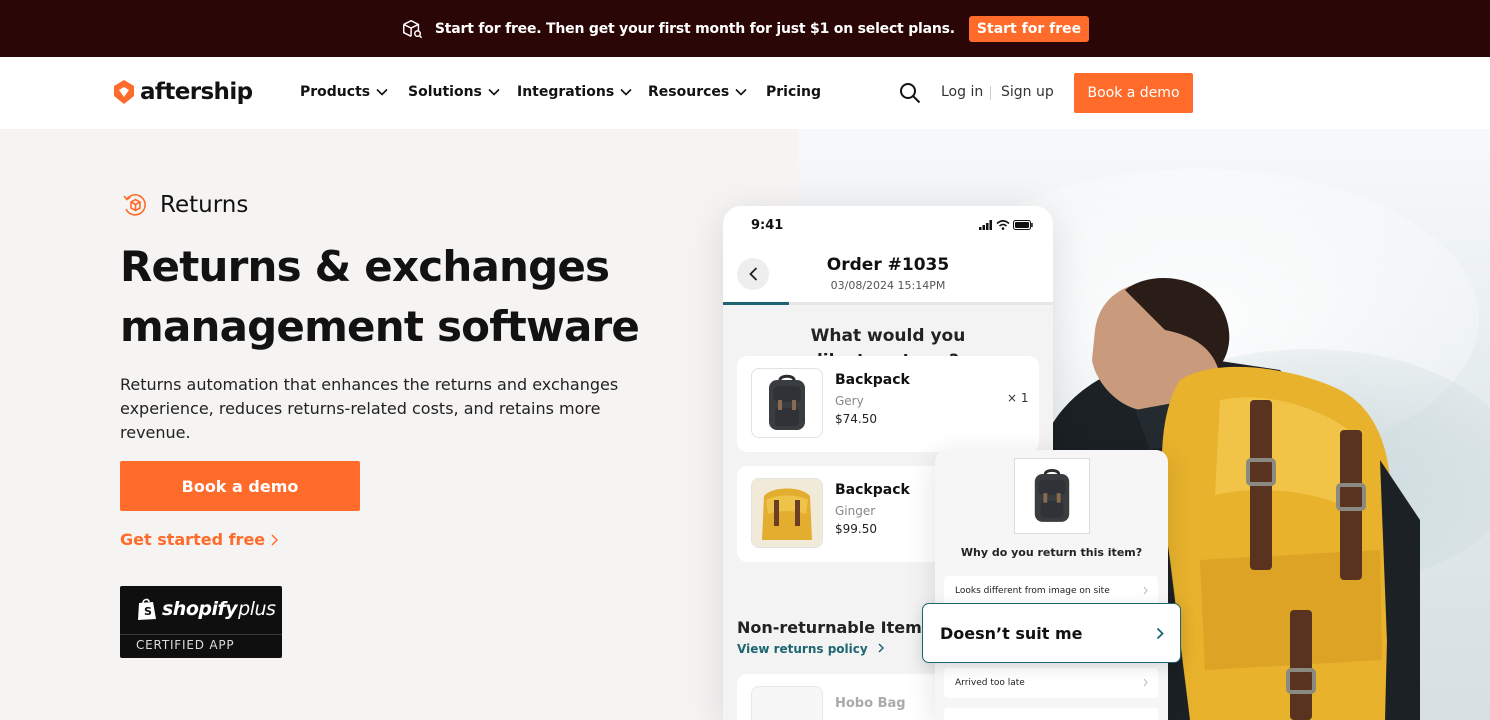 This screenshot has width=1490, height=720. I want to click on backpack-ginger-image, so click(787, 513).